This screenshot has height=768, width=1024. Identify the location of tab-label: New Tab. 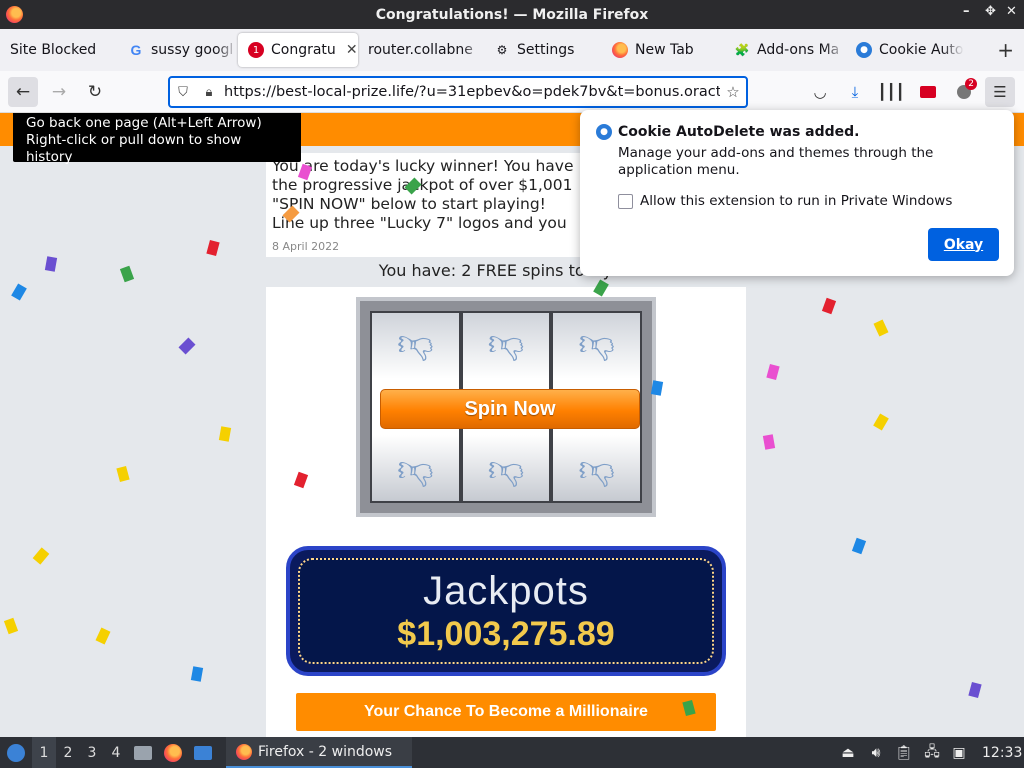
(664, 50).